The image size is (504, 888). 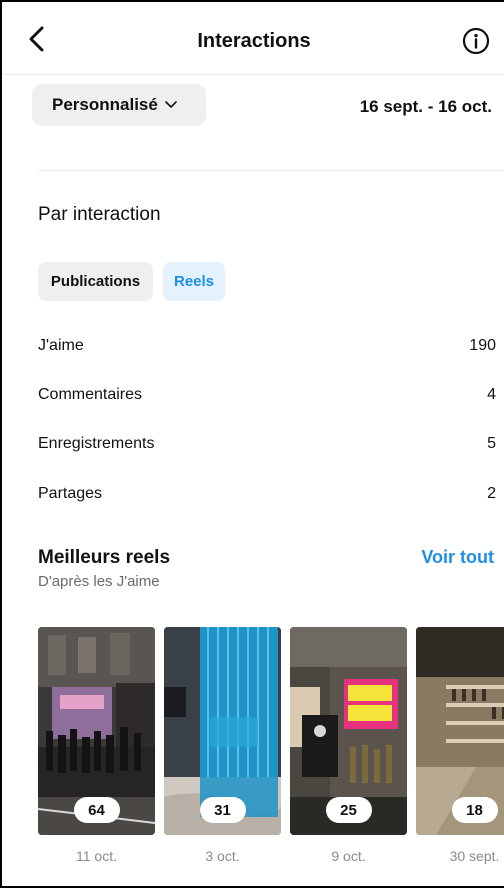 I want to click on metric-row-shares: Partages 2, so click(x=267, y=494).